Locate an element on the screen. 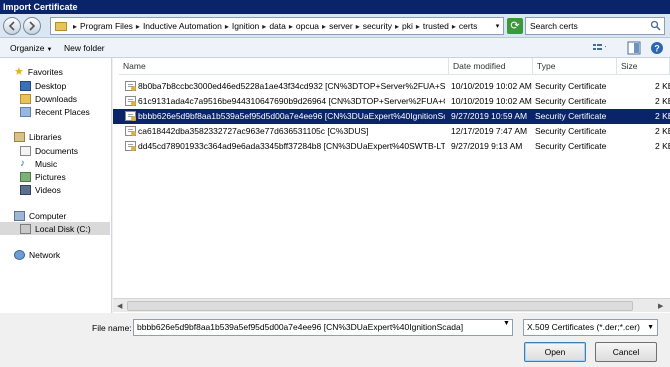 This screenshot has height=367, width=670. column-type-label: Type is located at coordinates (546, 66).